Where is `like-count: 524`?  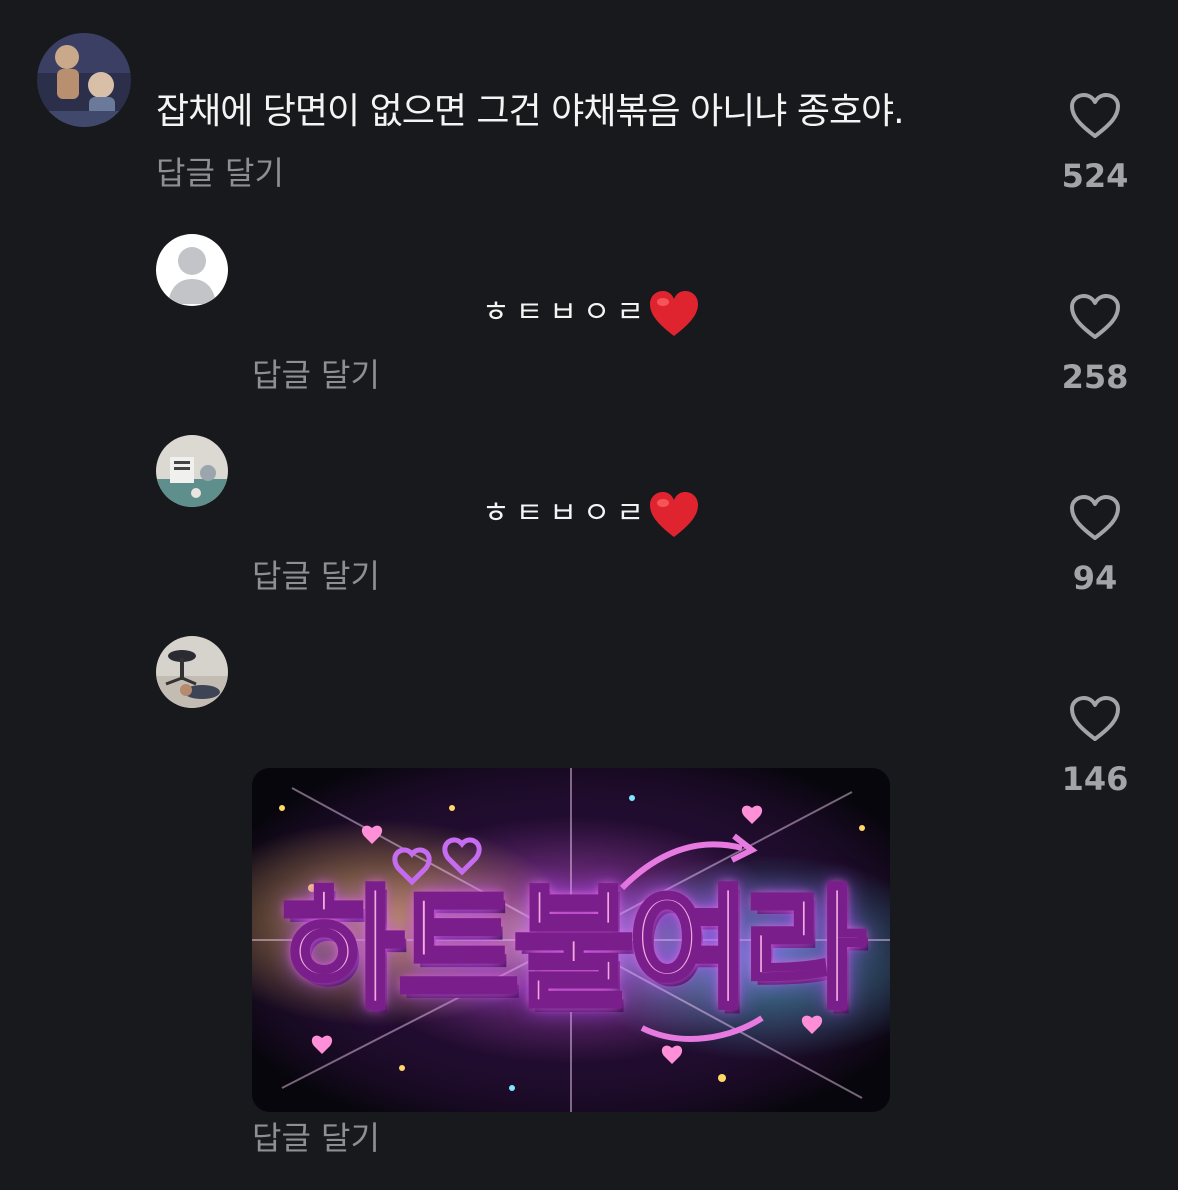
like-count: 524 is located at coordinates (1095, 176).